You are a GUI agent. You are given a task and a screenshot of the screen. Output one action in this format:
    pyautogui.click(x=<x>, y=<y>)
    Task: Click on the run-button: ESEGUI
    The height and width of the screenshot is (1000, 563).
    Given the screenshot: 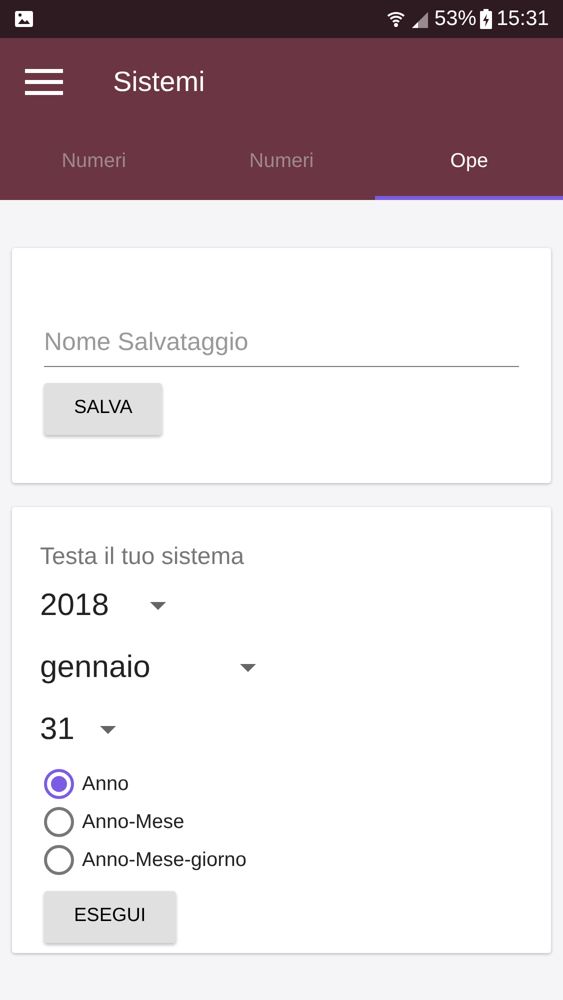 What is the action you would take?
    pyautogui.click(x=110, y=916)
    